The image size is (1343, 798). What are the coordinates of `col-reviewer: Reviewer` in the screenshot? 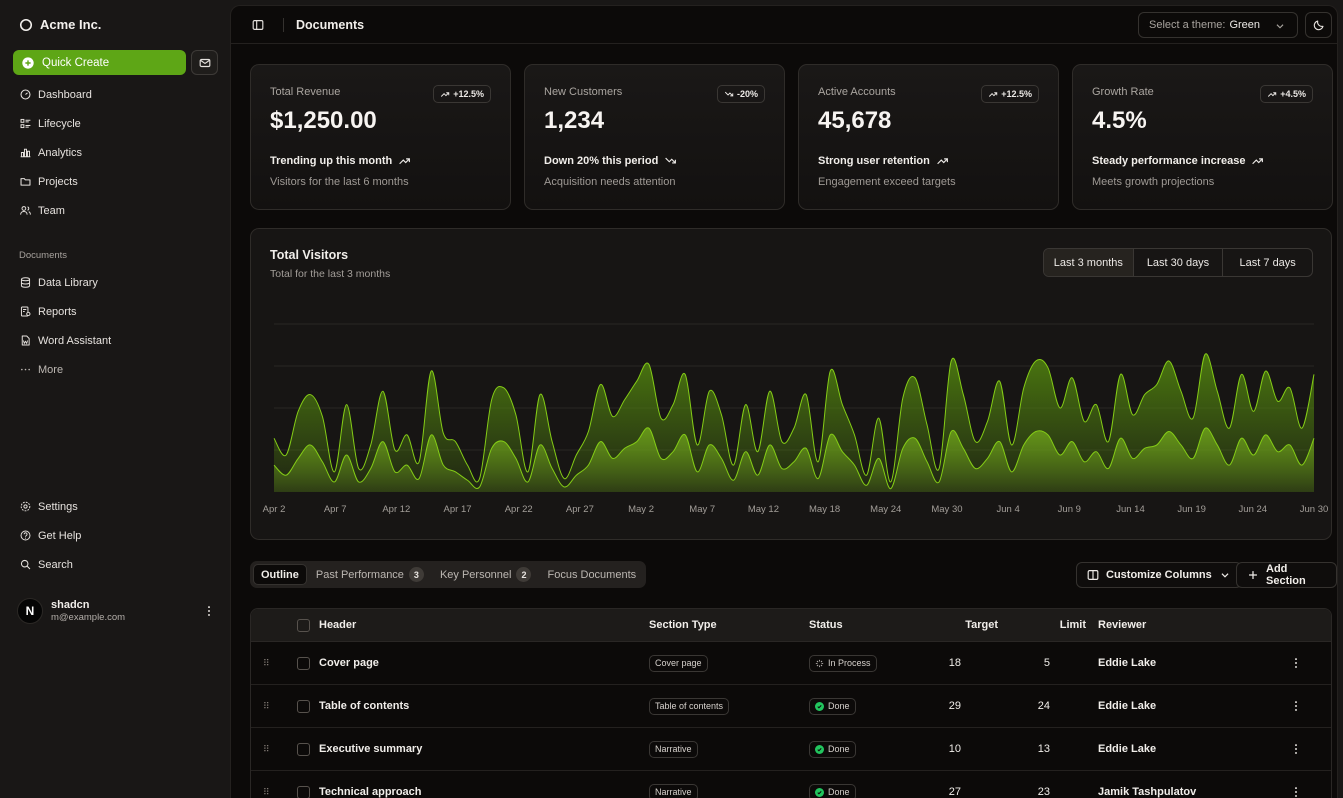 It's located at (1122, 625).